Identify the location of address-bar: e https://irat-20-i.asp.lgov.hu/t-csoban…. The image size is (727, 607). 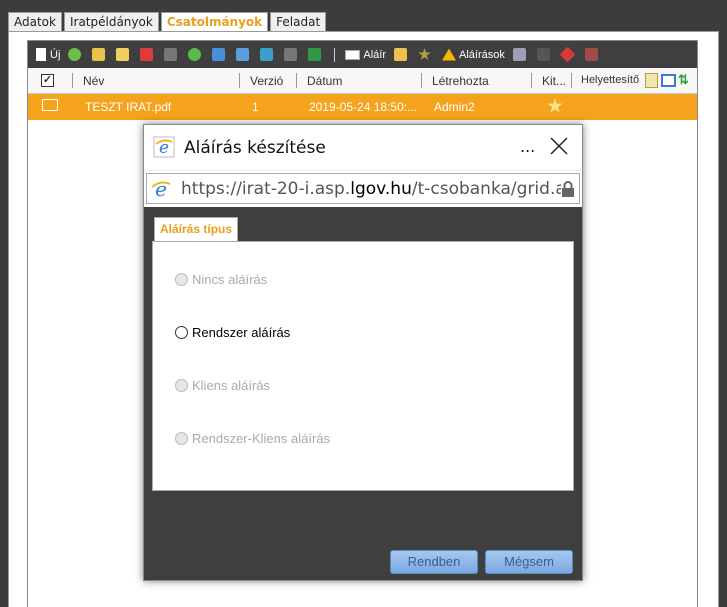
(363, 188).